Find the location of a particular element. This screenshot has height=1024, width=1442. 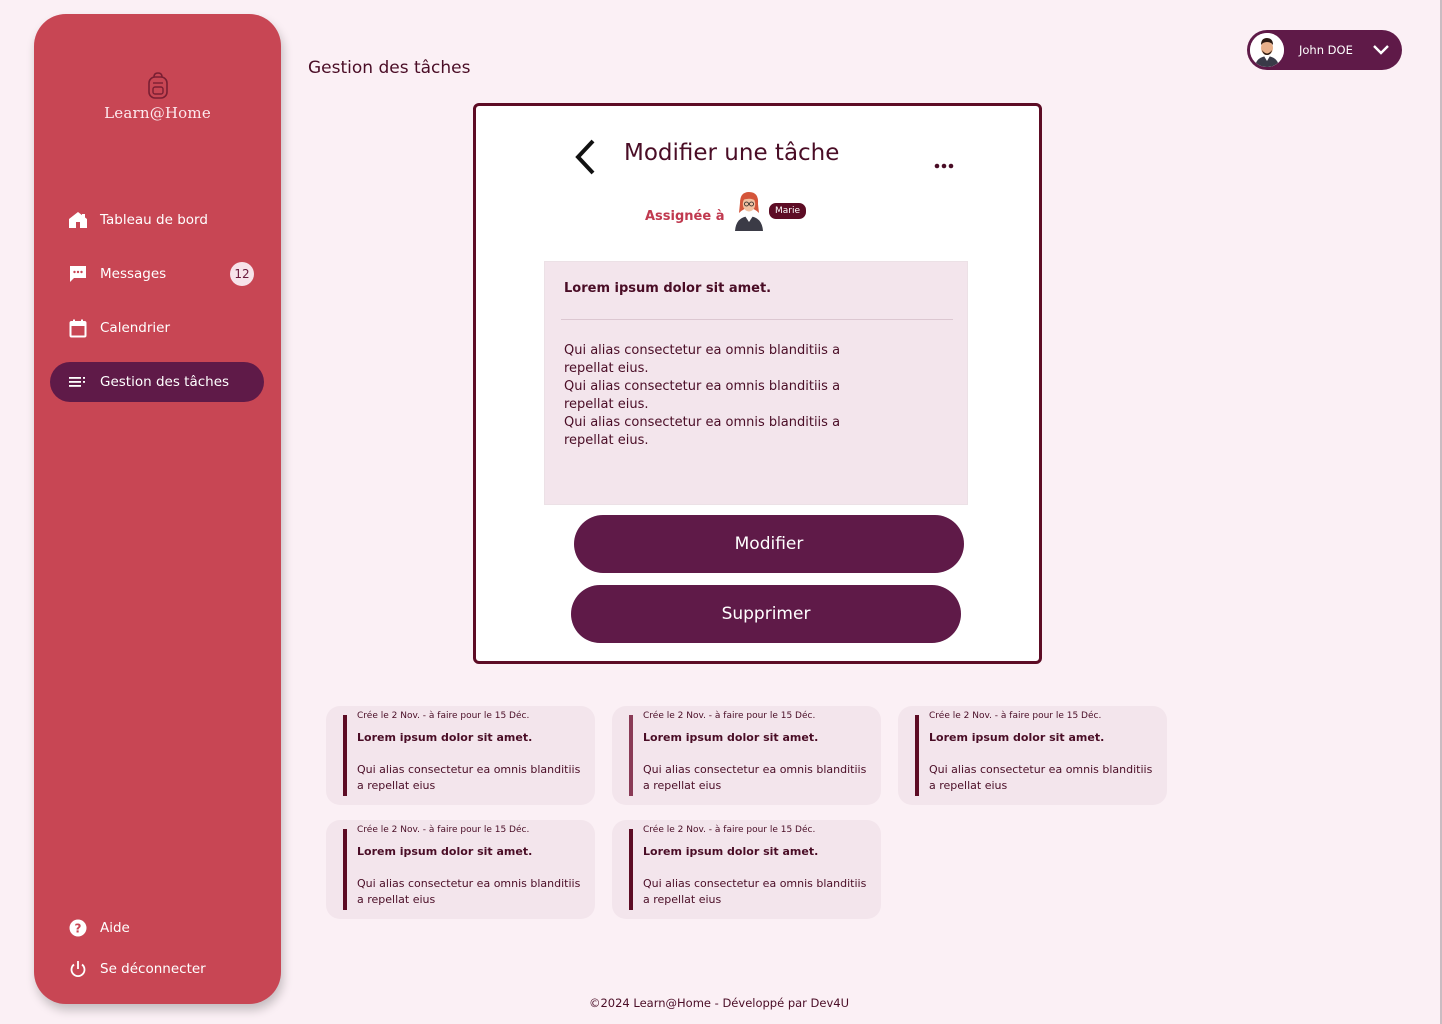

sidebar-item-messages: Messages 12 is located at coordinates (157, 274).